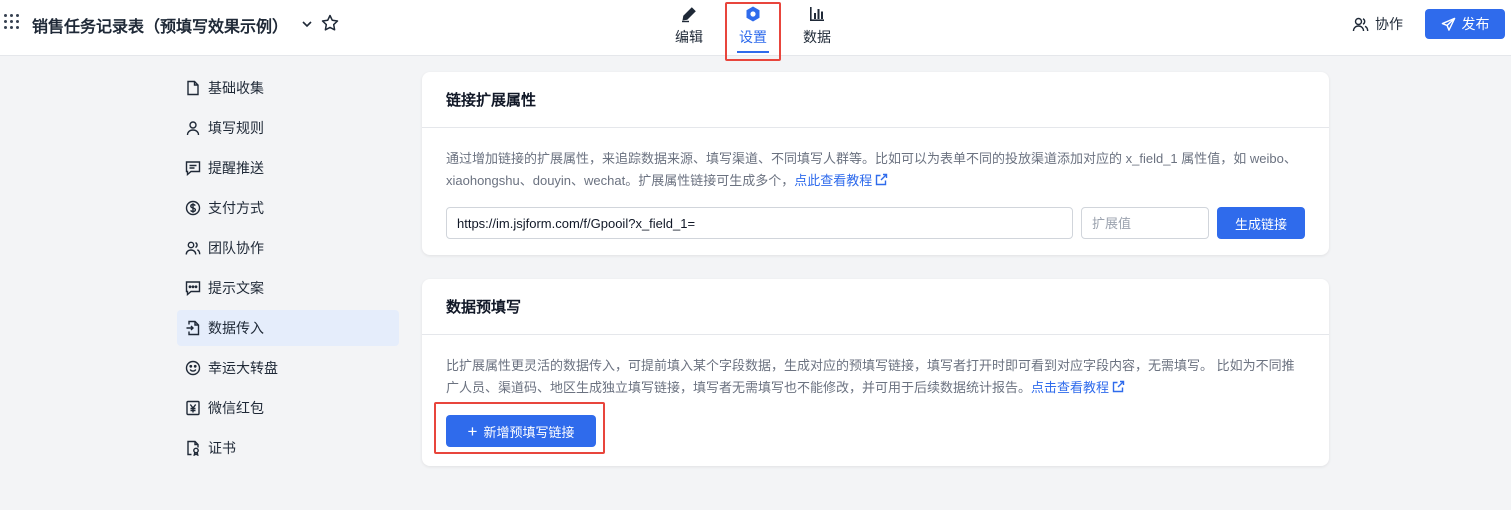  What do you see at coordinates (243, 368) in the screenshot?
I see `sidebar-item-label: 幸运大转盘` at bounding box center [243, 368].